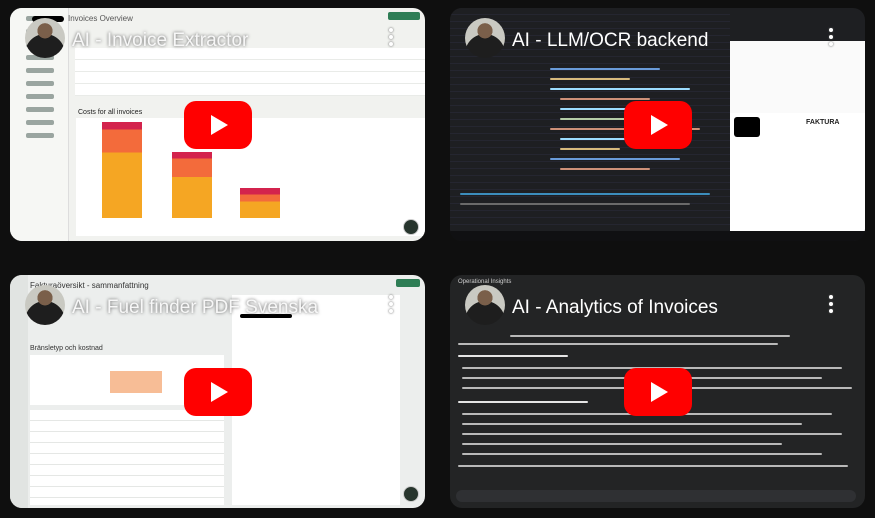 Image resolution: width=875 pixels, height=518 pixels. Describe the element at coordinates (195, 308) in the screenshot. I see `video-title: AI - Fuel finder PDF Svenska` at that location.